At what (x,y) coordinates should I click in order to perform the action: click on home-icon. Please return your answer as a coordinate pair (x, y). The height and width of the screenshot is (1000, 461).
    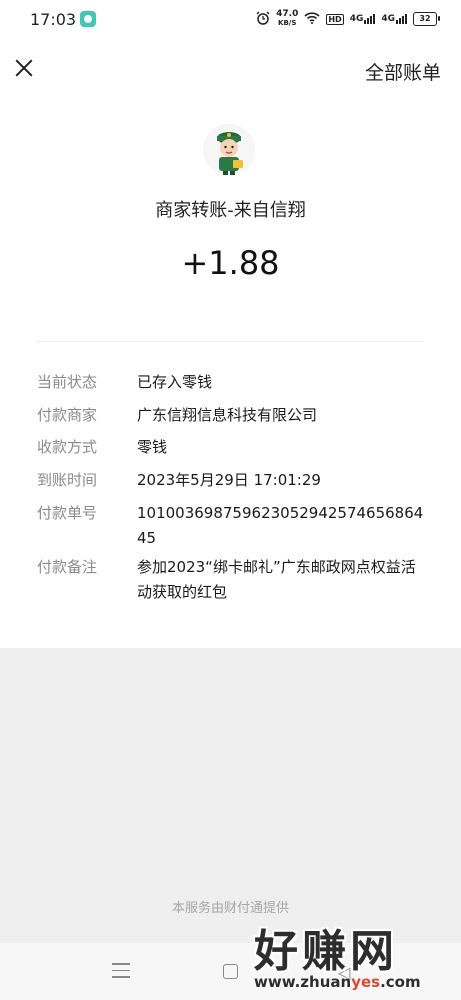
    Looking at the image, I should click on (230, 971).